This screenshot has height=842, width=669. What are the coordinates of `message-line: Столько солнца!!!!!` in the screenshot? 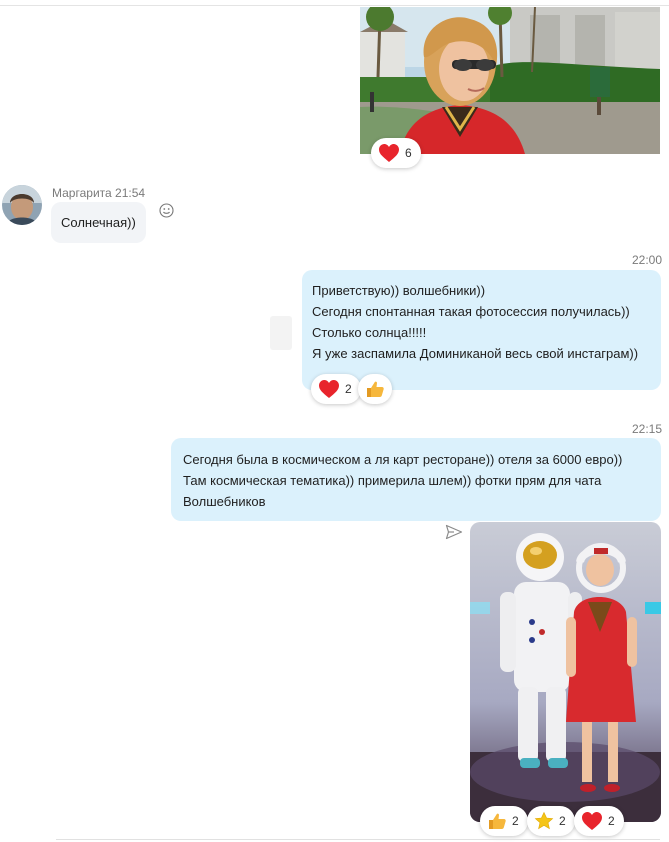 It's located at (369, 332).